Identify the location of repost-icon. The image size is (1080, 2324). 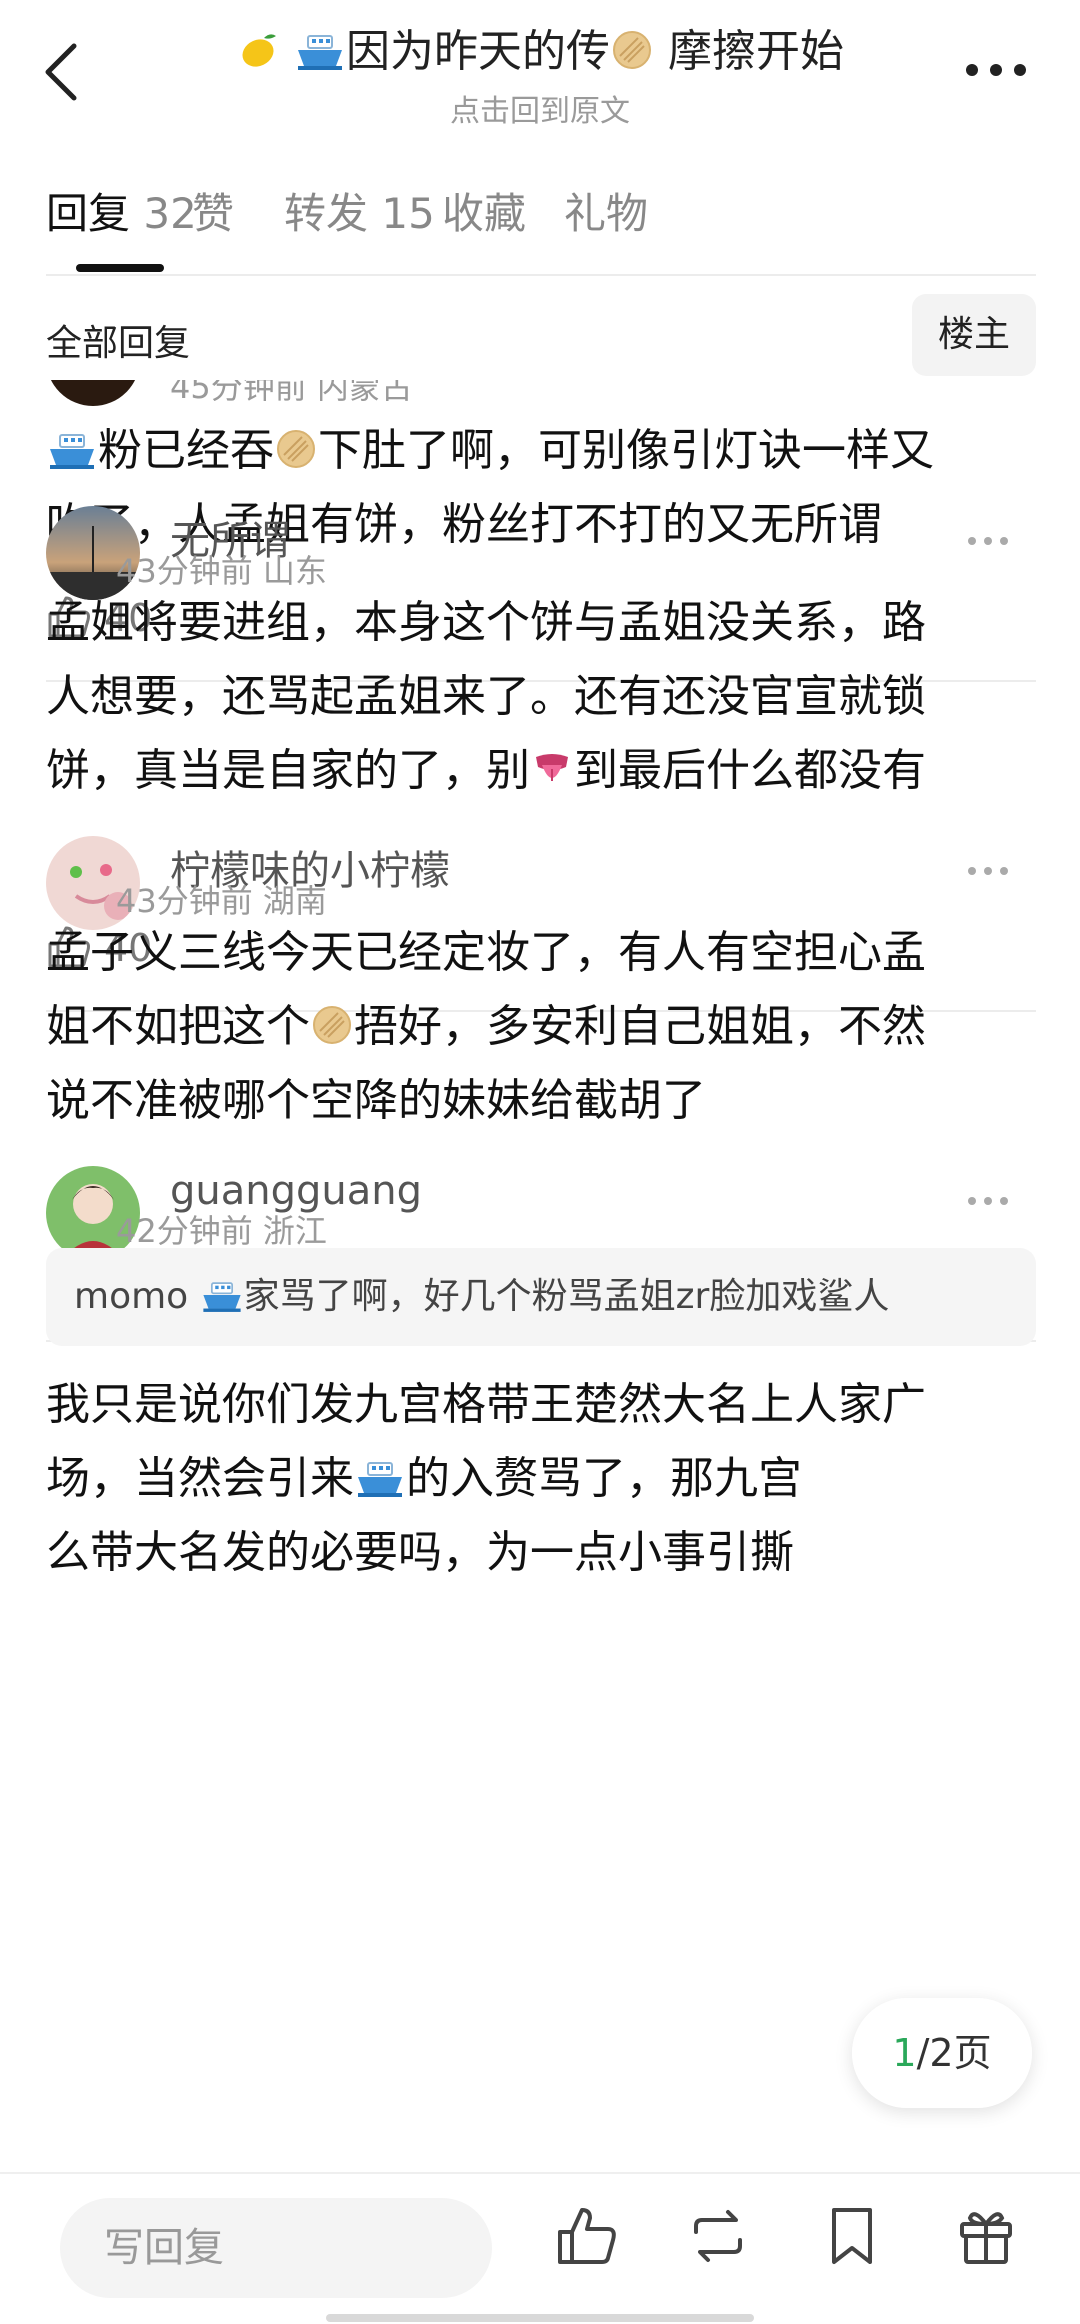
(718, 2236).